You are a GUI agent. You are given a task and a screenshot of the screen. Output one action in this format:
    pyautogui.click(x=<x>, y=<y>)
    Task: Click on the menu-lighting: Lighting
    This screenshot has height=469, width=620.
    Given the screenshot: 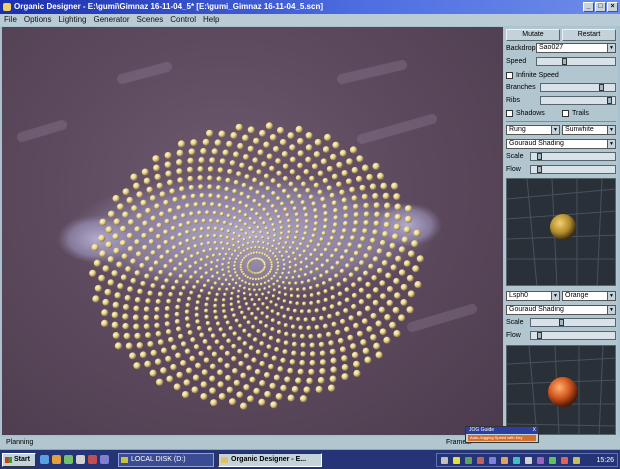 What is the action you would take?
    pyautogui.click(x=72, y=20)
    